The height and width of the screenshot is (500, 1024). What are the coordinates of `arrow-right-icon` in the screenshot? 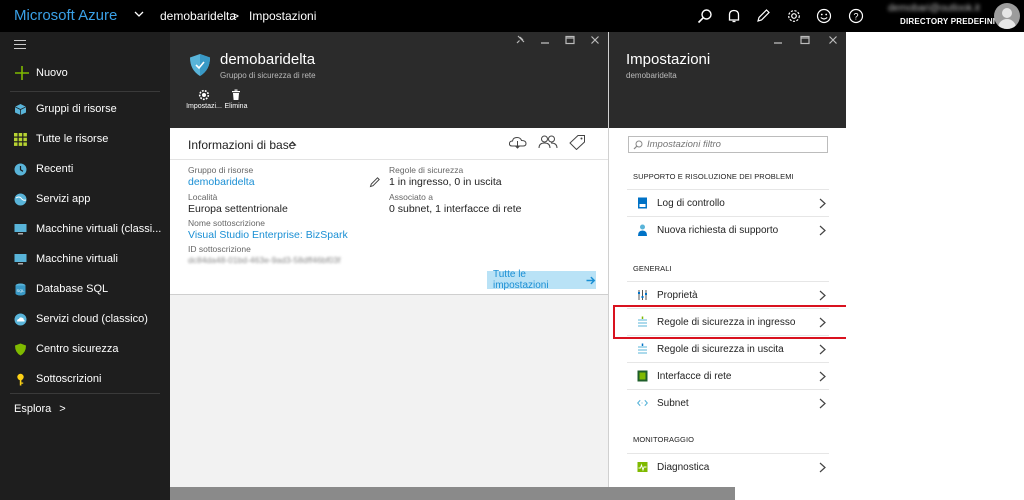 It's located at (591, 280).